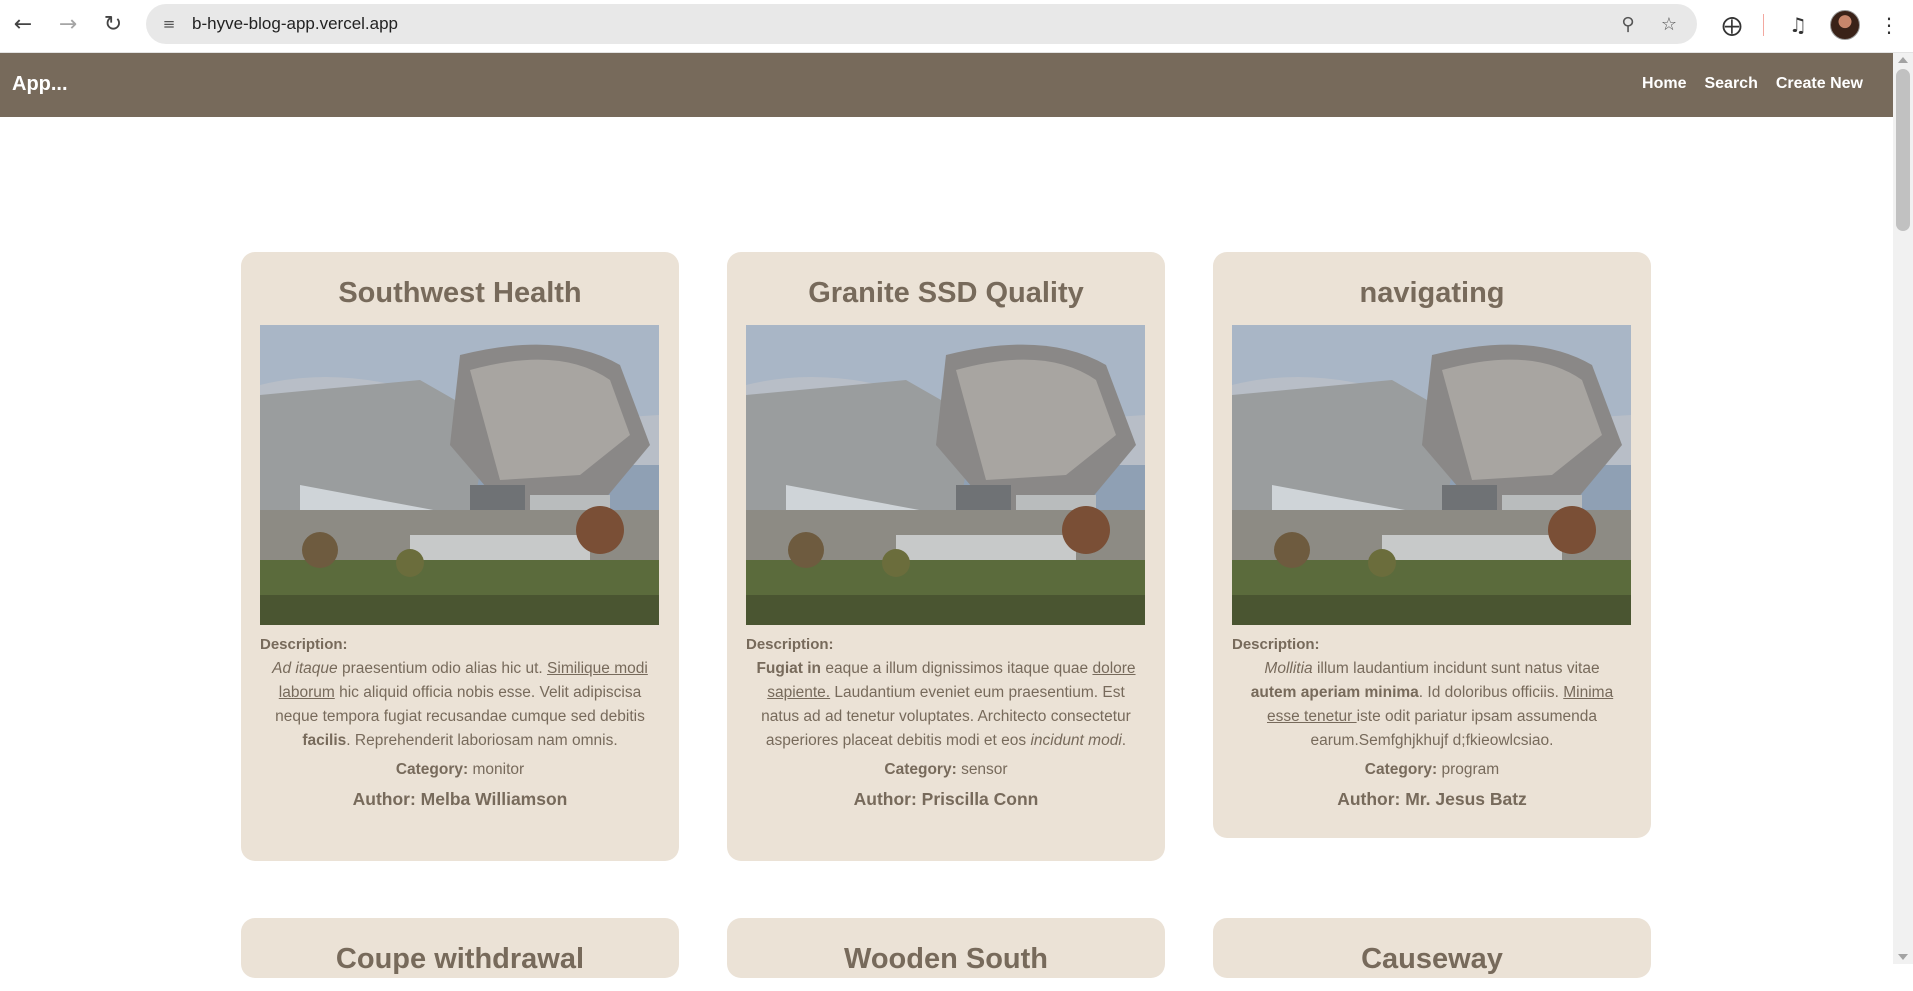  Describe the element at coordinates (498, 769) in the screenshot. I see `category-value: monitor` at that location.